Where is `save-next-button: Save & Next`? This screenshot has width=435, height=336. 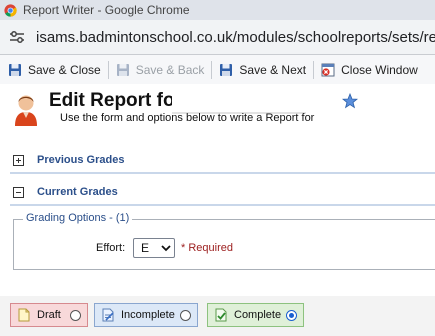 save-next-button: Save & Next is located at coordinates (262, 69).